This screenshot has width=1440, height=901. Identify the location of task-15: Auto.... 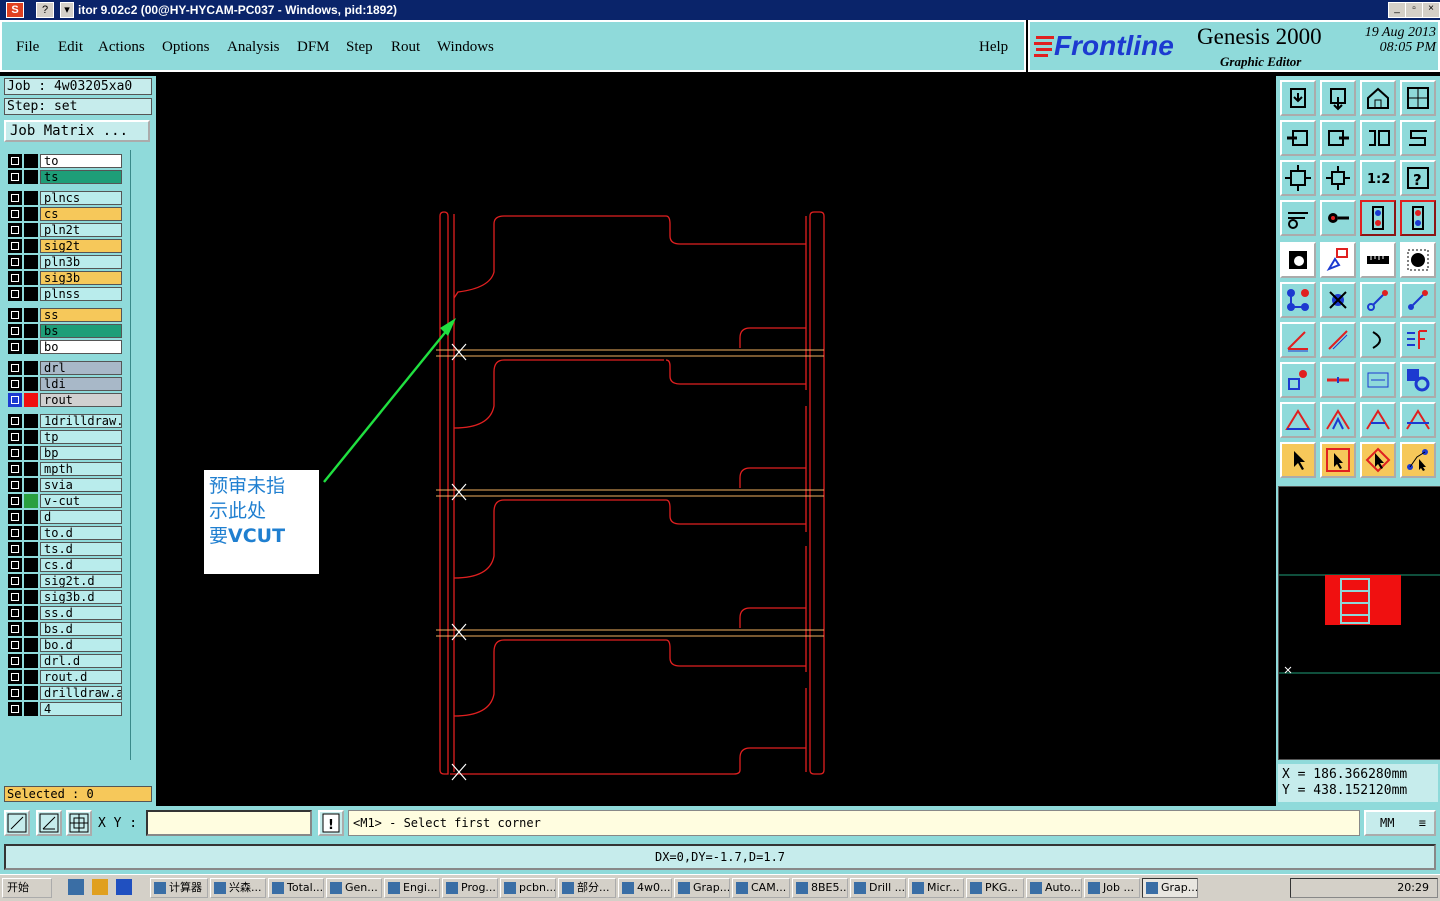
(1054, 888).